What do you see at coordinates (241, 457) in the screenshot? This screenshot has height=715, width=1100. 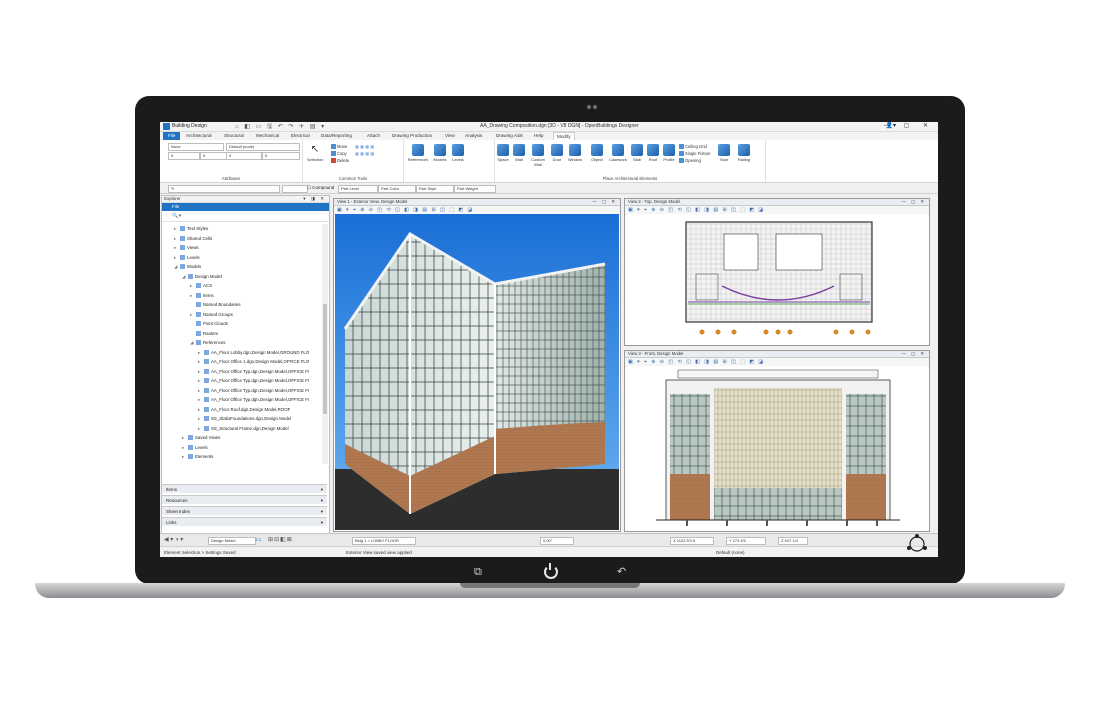 I see `tree-node: ▸ Elements` at bounding box center [241, 457].